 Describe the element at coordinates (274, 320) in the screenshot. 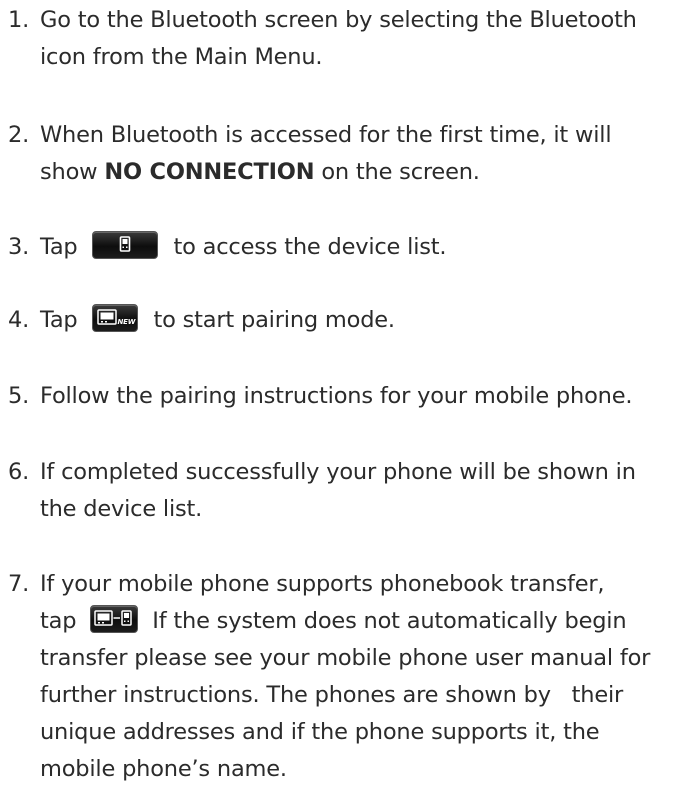

I see `step-text: to start pairing mode.` at that location.